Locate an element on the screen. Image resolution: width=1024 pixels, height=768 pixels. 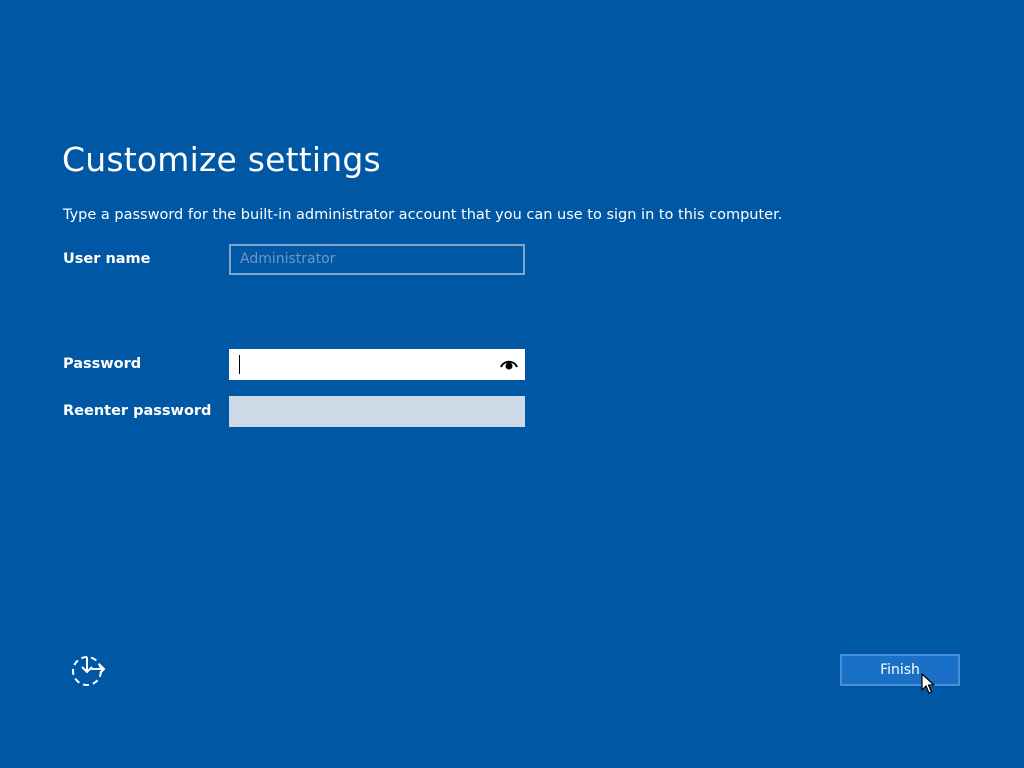
reveal-password-button is located at coordinates (509, 364).